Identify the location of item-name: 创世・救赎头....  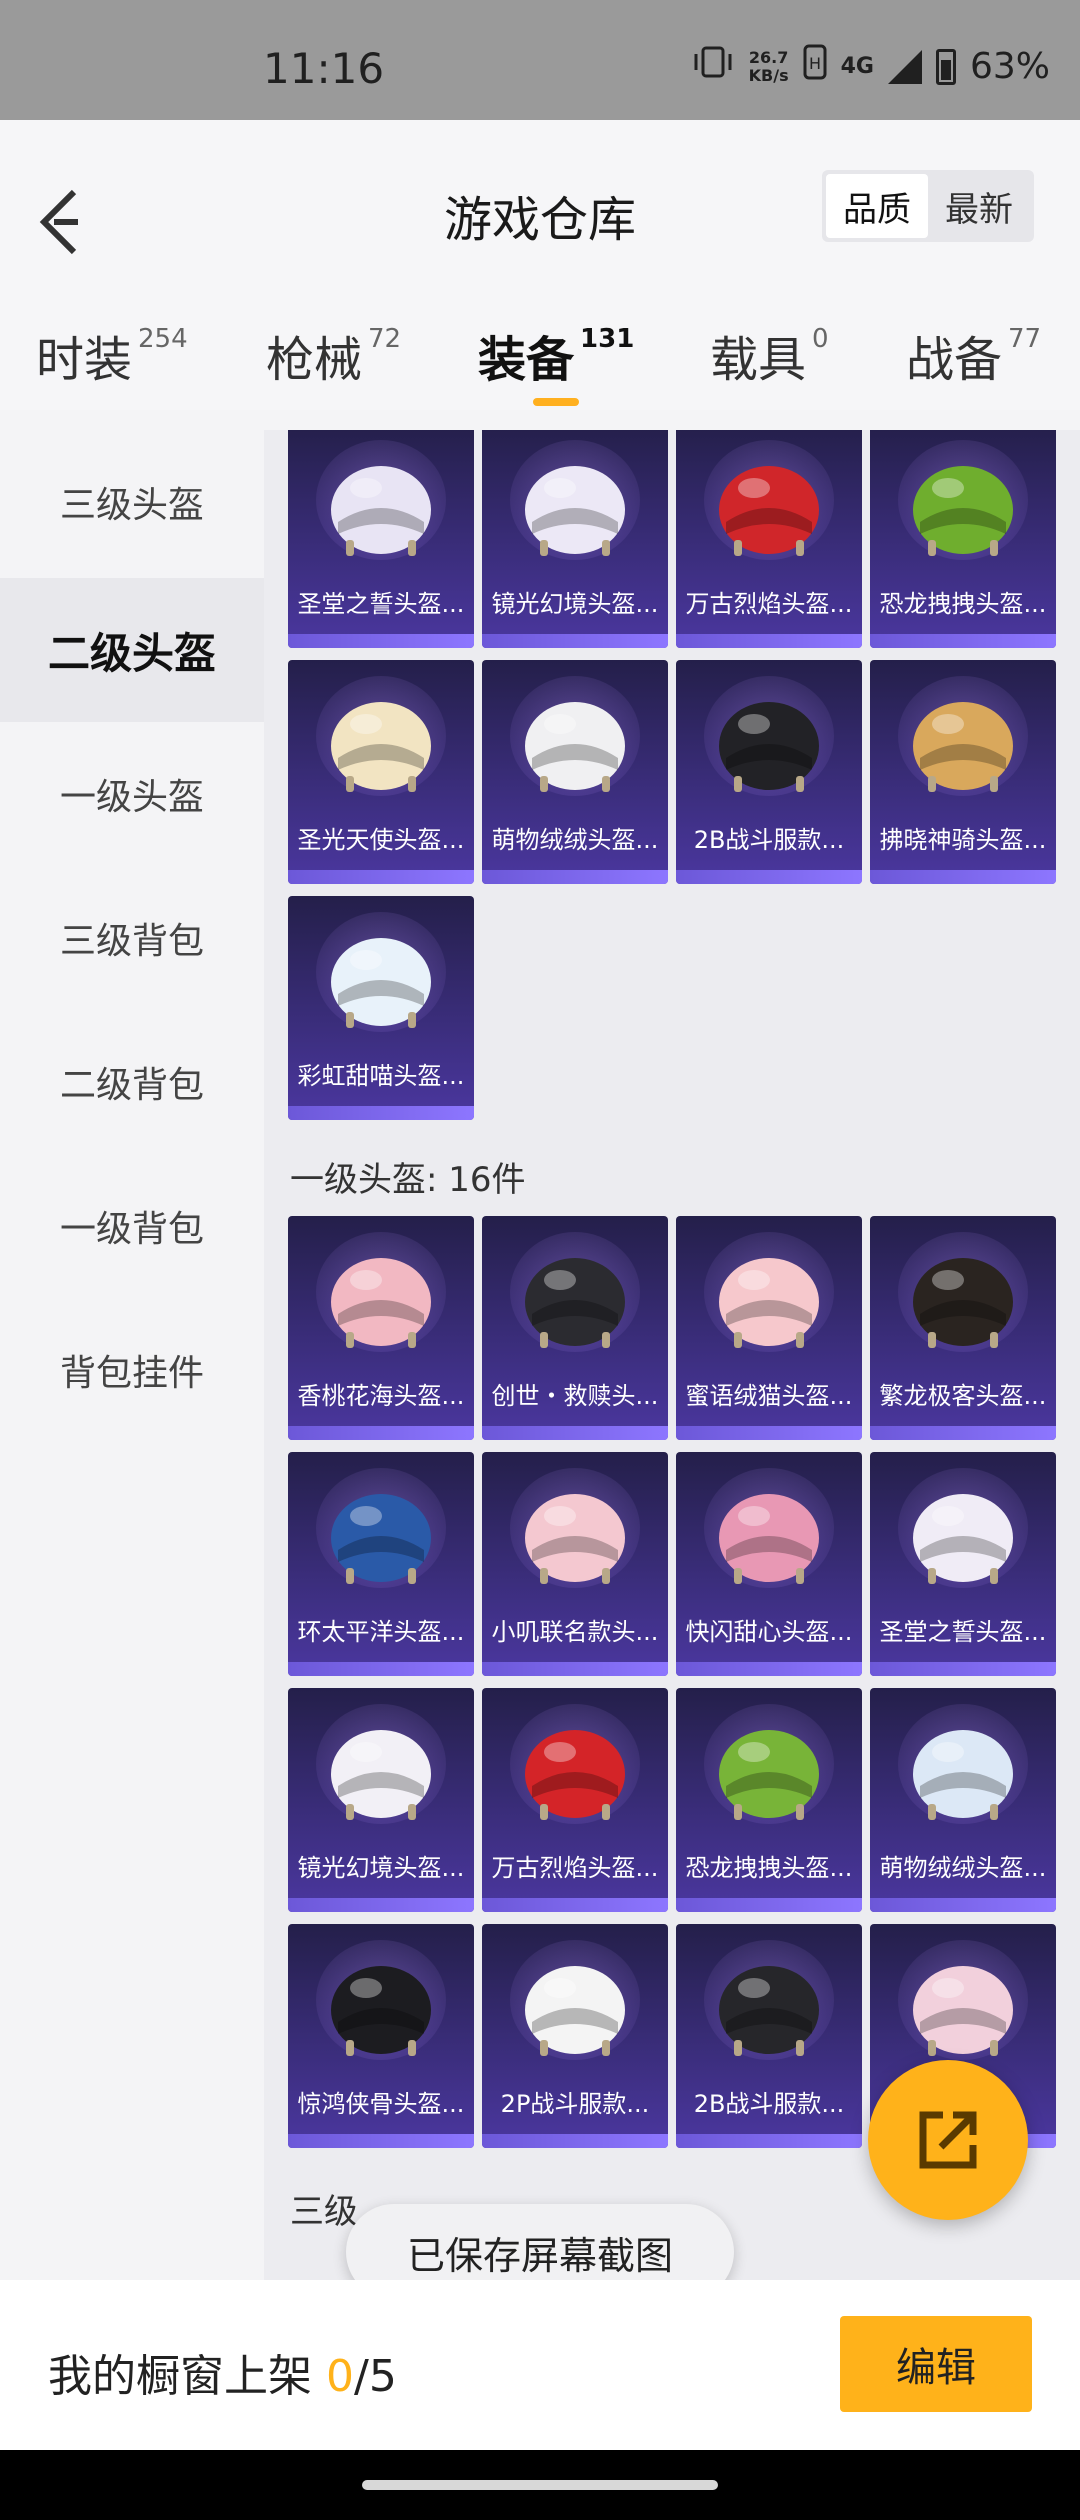
(575, 1396).